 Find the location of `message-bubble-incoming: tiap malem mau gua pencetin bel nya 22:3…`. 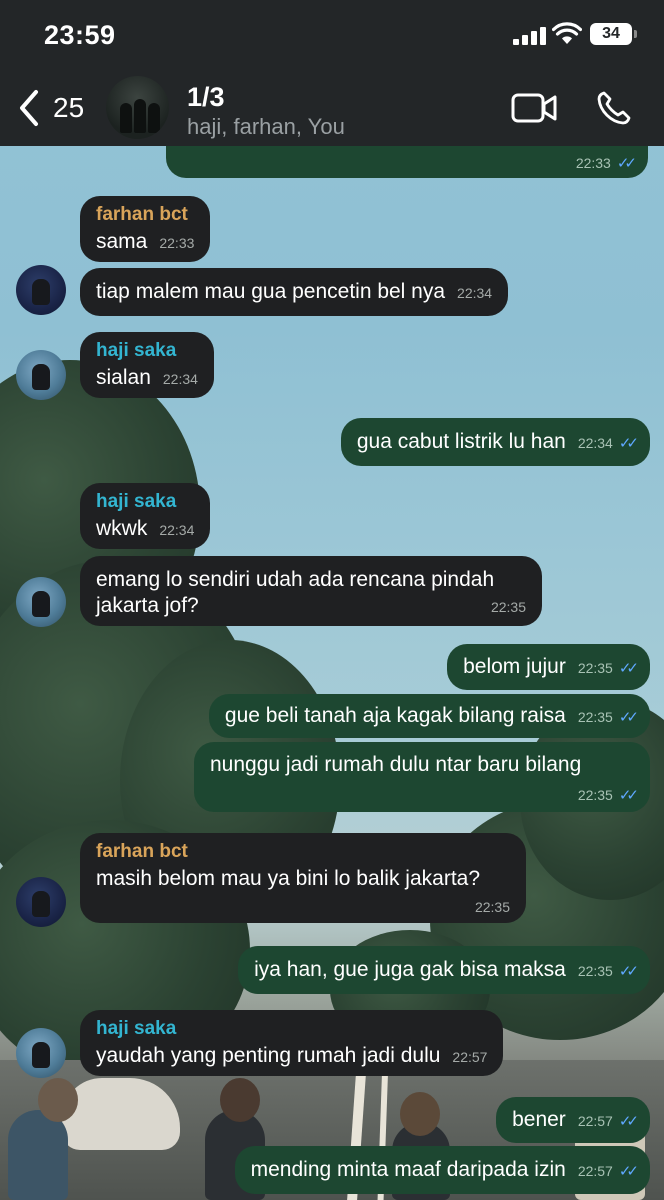

message-bubble-incoming: tiap malem mau gua pencetin bel nya 22:3… is located at coordinates (294, 292).